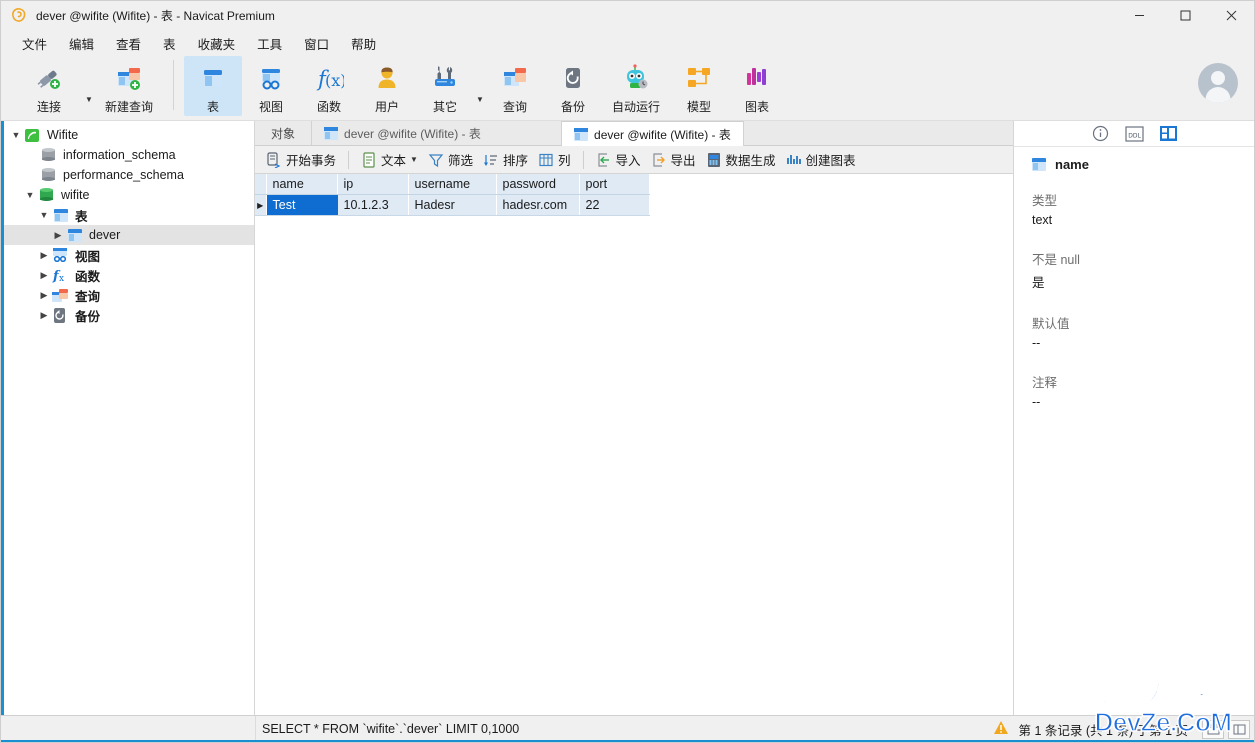 The image size is (1255, 743). Describe the element at coordinates (573, 86) in the screenshot. I see `toolbar-backup: 备份` at that location.